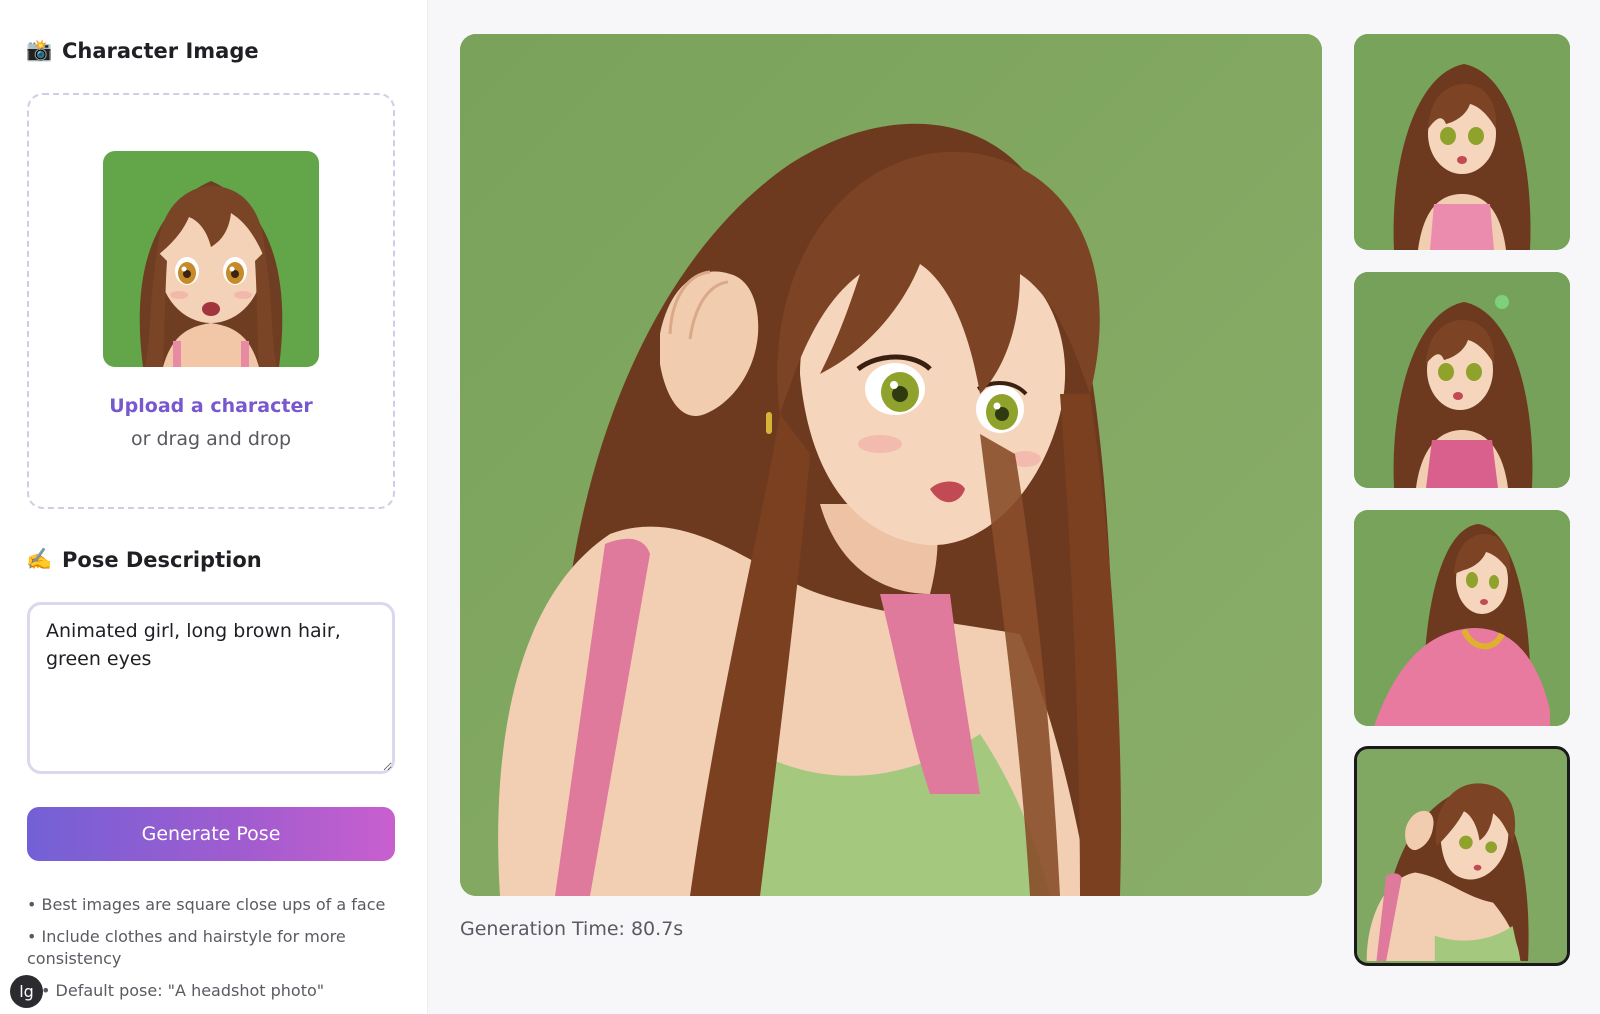  What do you see at coordinates (210, 439) in the screenshot?
I see `drag-and-drop-hint: or drag and drop` at bounding box center [210, 439].